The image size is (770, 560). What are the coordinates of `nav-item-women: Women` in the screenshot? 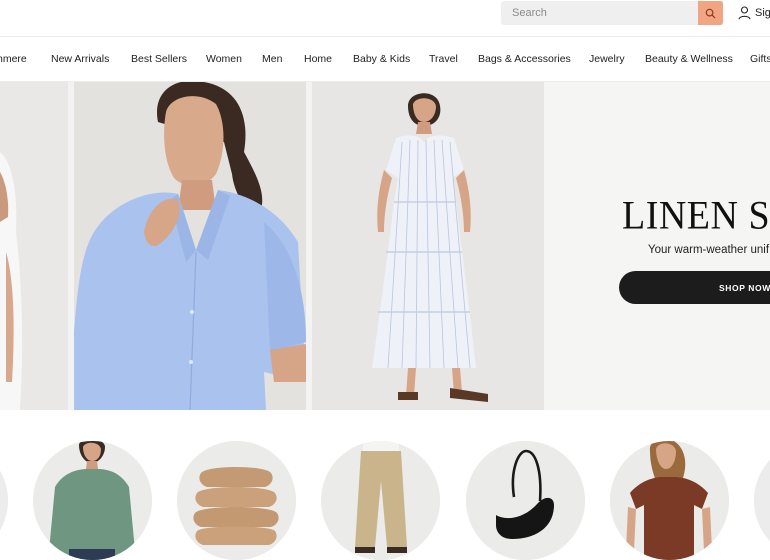 It's located at (224, 59).